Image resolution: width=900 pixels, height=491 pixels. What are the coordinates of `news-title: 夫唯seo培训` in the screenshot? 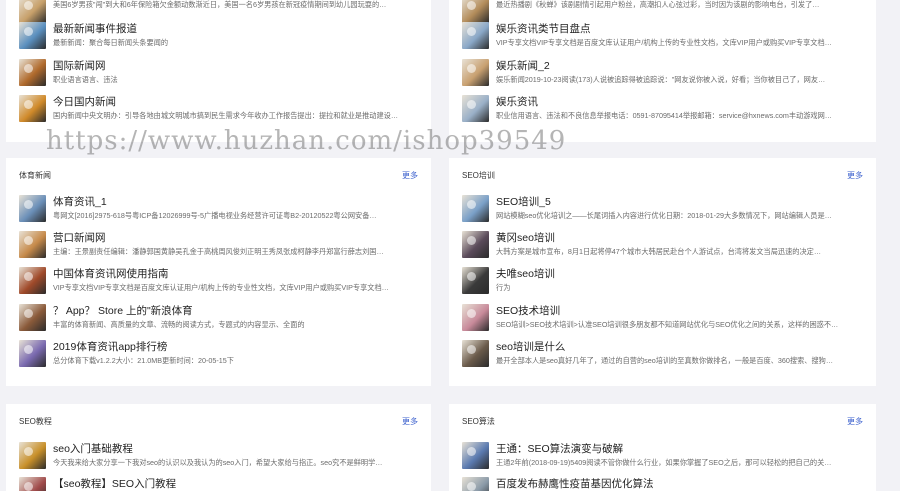 It's located at (679, 273).